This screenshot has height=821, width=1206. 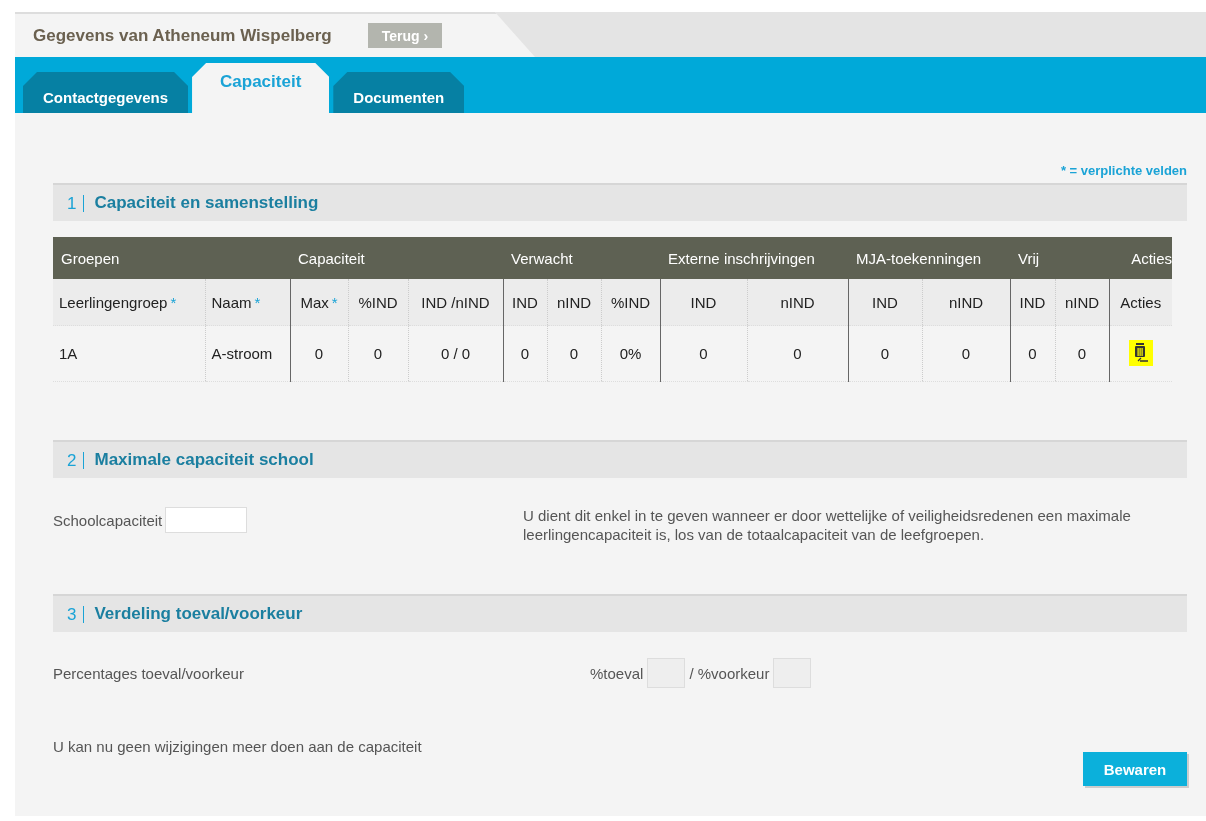 What do you see at coordinates (399, 92) in the screenshot?
I see `tab: Documenten` at bounding box center [399, 92].